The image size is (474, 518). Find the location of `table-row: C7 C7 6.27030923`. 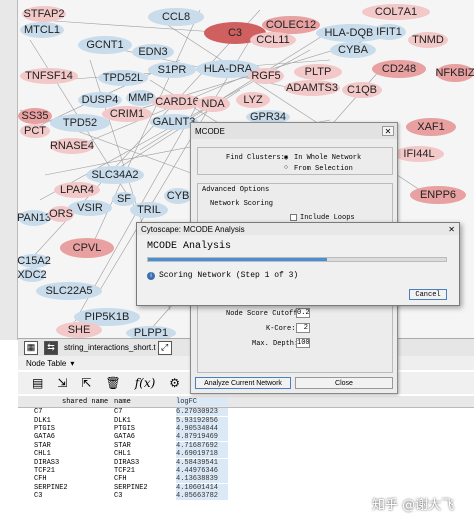

table-row: C7 C7 6.27030923 is located at coordinates (246, 412).